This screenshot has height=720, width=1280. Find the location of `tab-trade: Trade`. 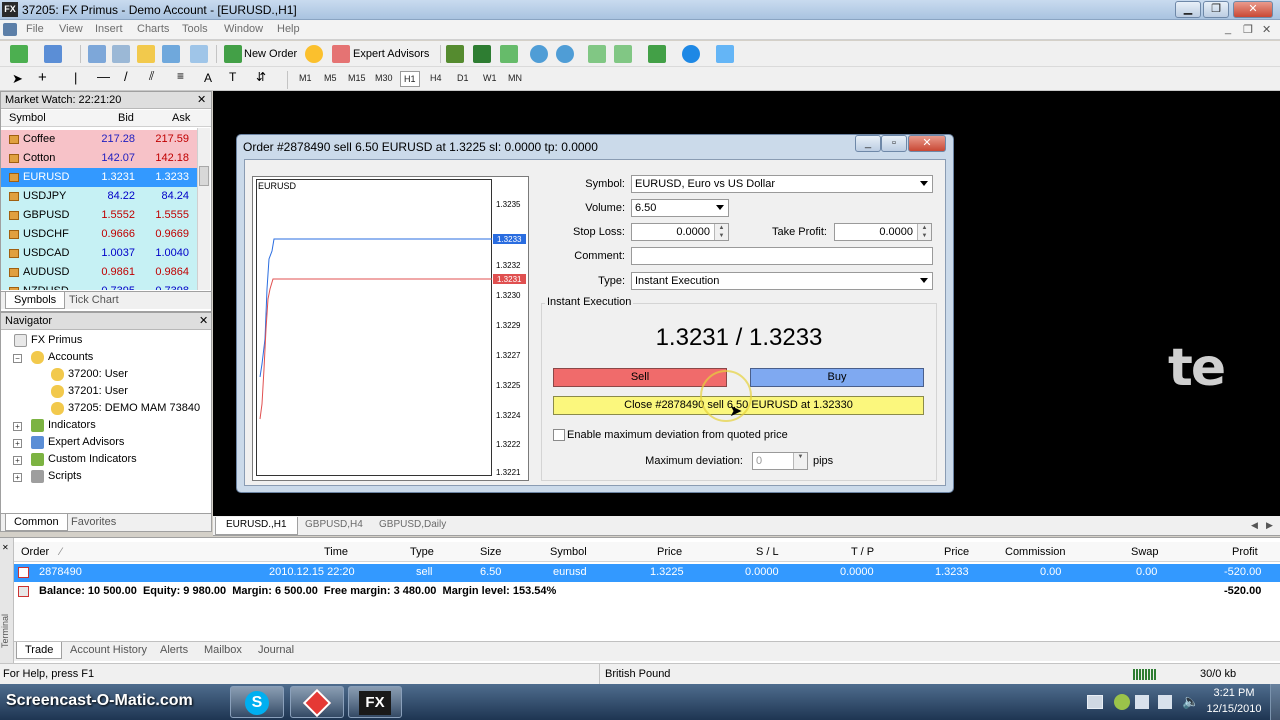

tab-trade: Trade is located at coordinates (39, 650).